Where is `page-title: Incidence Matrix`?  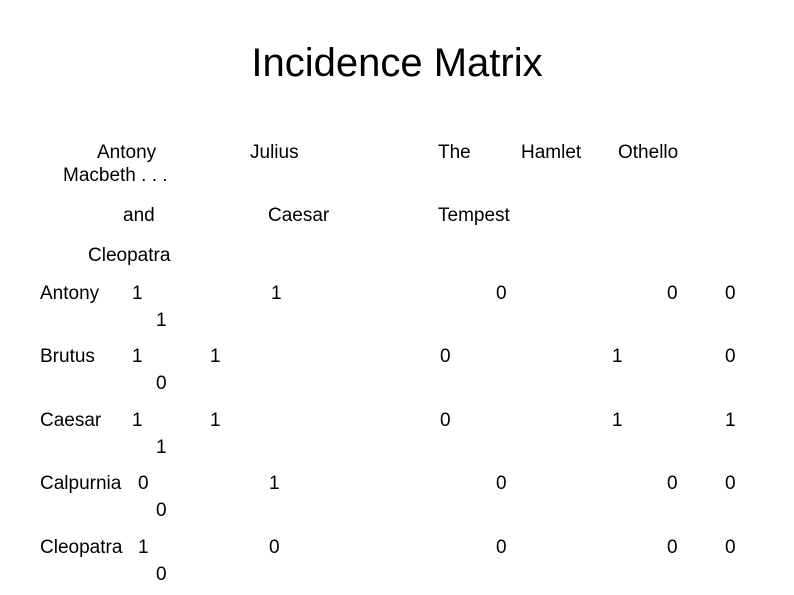
page-title: Incidence Matrix is located at coordinates (397, 63).